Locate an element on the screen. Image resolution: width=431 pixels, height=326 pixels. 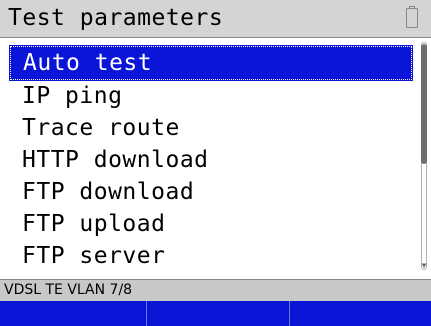
softkey-bar is located at coordinates (215, 313).